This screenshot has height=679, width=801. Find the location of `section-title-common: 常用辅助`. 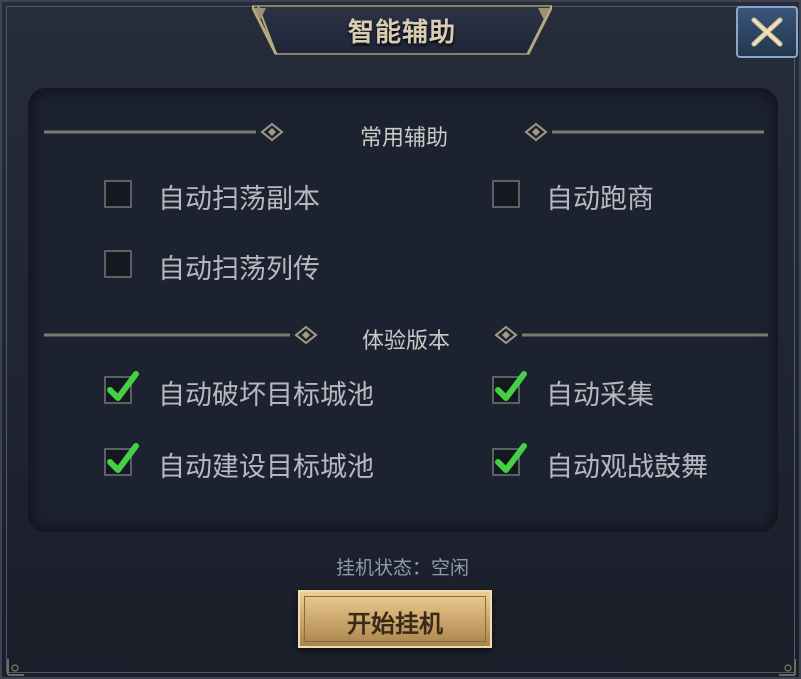

section-title-common: 常用辅助 is located at coordinates (403, 138).